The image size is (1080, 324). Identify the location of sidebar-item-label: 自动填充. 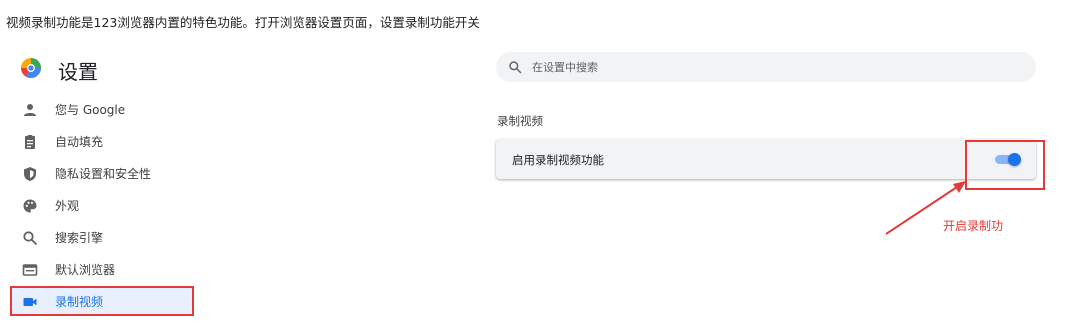
(79, 142).